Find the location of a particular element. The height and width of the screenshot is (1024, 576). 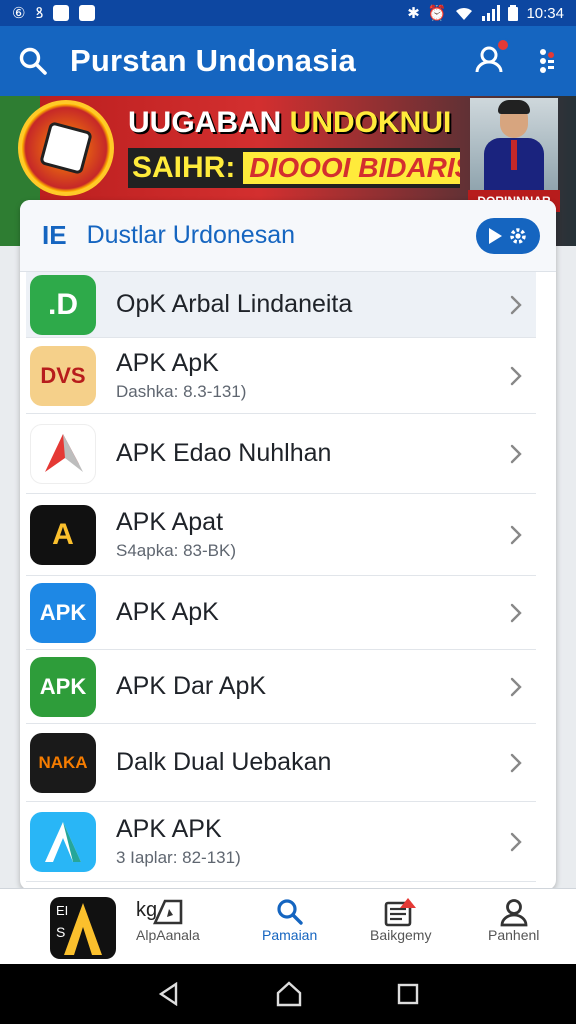

list-item-title: APK Apat is located at coordinates (170, 522).